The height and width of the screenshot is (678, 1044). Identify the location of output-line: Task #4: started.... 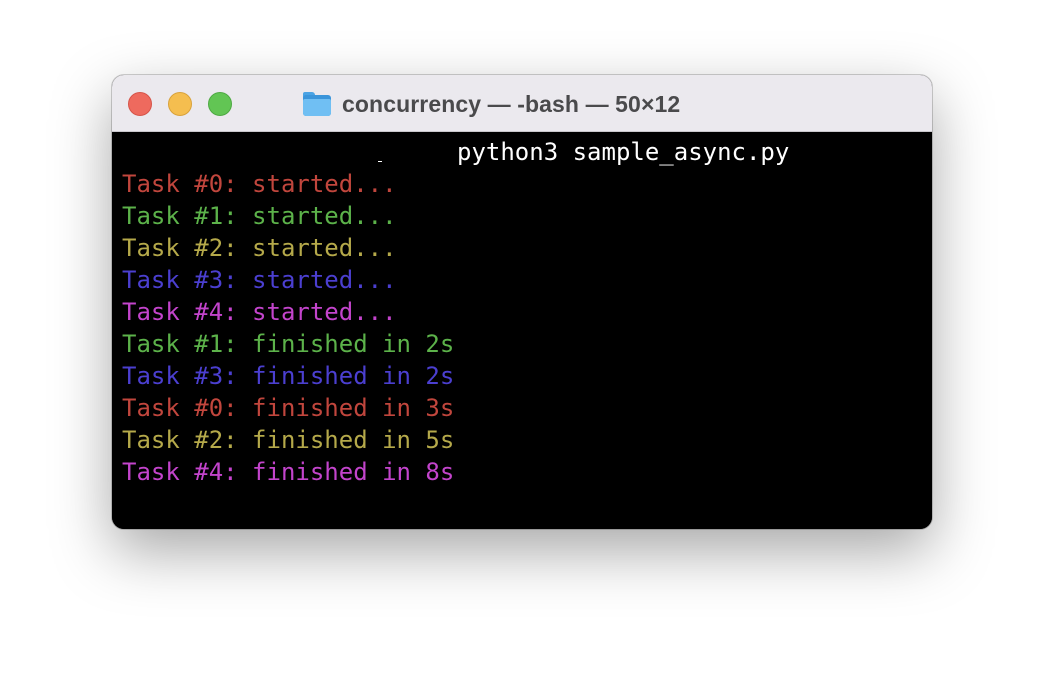
(259, 312).